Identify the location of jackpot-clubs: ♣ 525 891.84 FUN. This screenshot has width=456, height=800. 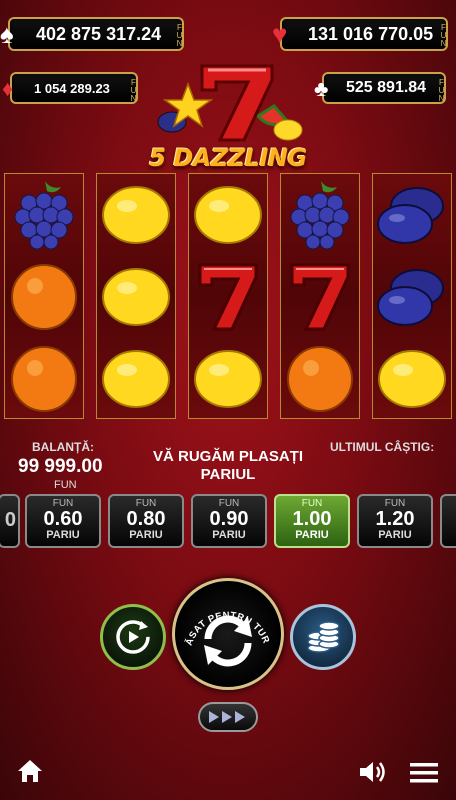
(380, 88).